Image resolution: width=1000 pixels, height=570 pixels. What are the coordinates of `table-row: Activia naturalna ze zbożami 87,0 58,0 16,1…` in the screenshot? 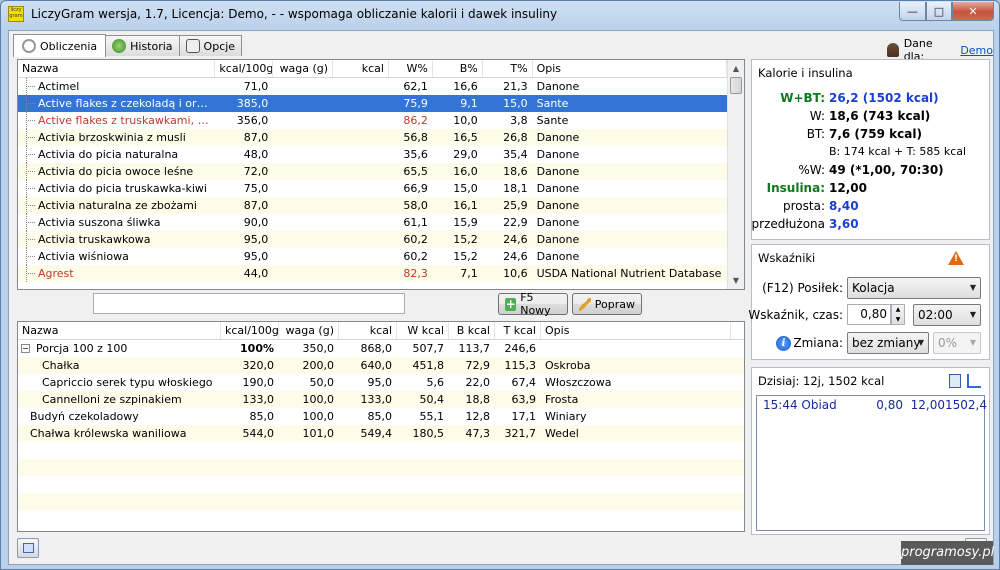 It's located at (372, 205).